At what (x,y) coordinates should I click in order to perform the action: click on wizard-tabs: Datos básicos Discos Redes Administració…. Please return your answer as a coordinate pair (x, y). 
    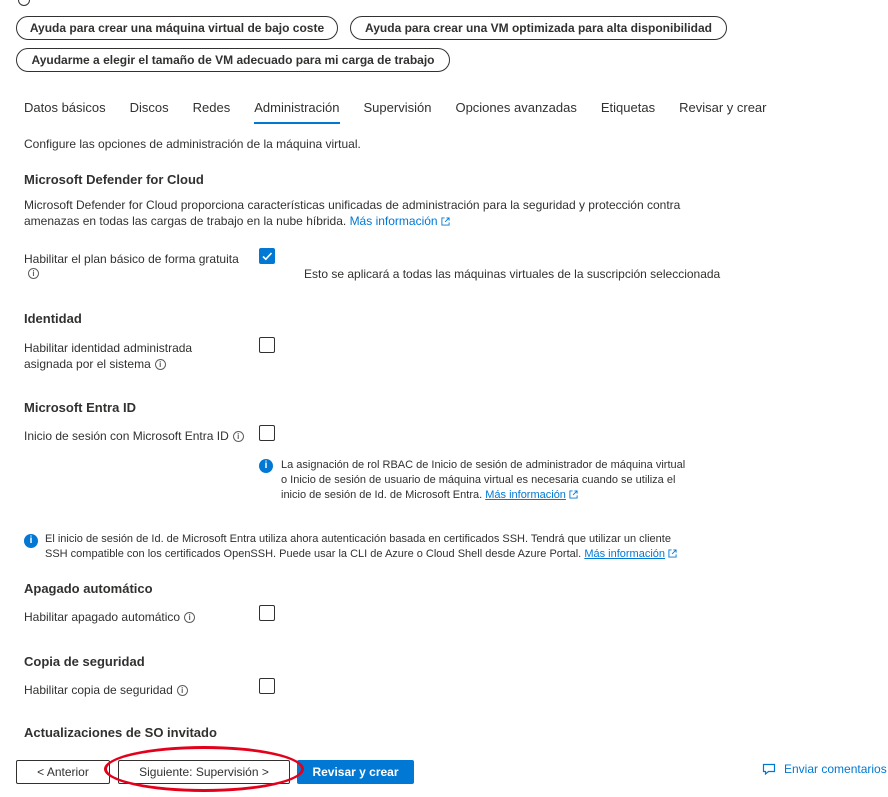
    Looking at the image, I should click on (407, 114).